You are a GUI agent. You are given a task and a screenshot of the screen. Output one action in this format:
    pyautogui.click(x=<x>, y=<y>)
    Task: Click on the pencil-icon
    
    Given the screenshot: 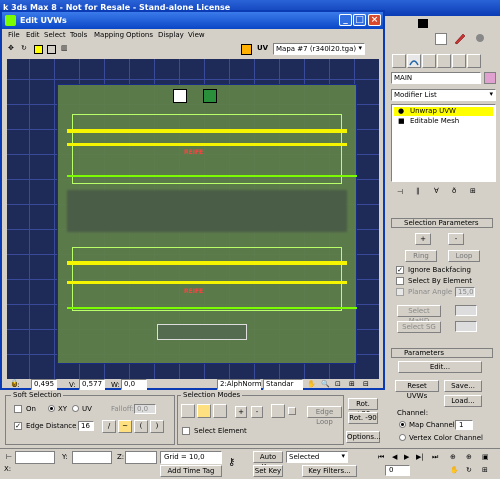 What is the action you would take?
    pyautogui.click(x=460, y=38)
    